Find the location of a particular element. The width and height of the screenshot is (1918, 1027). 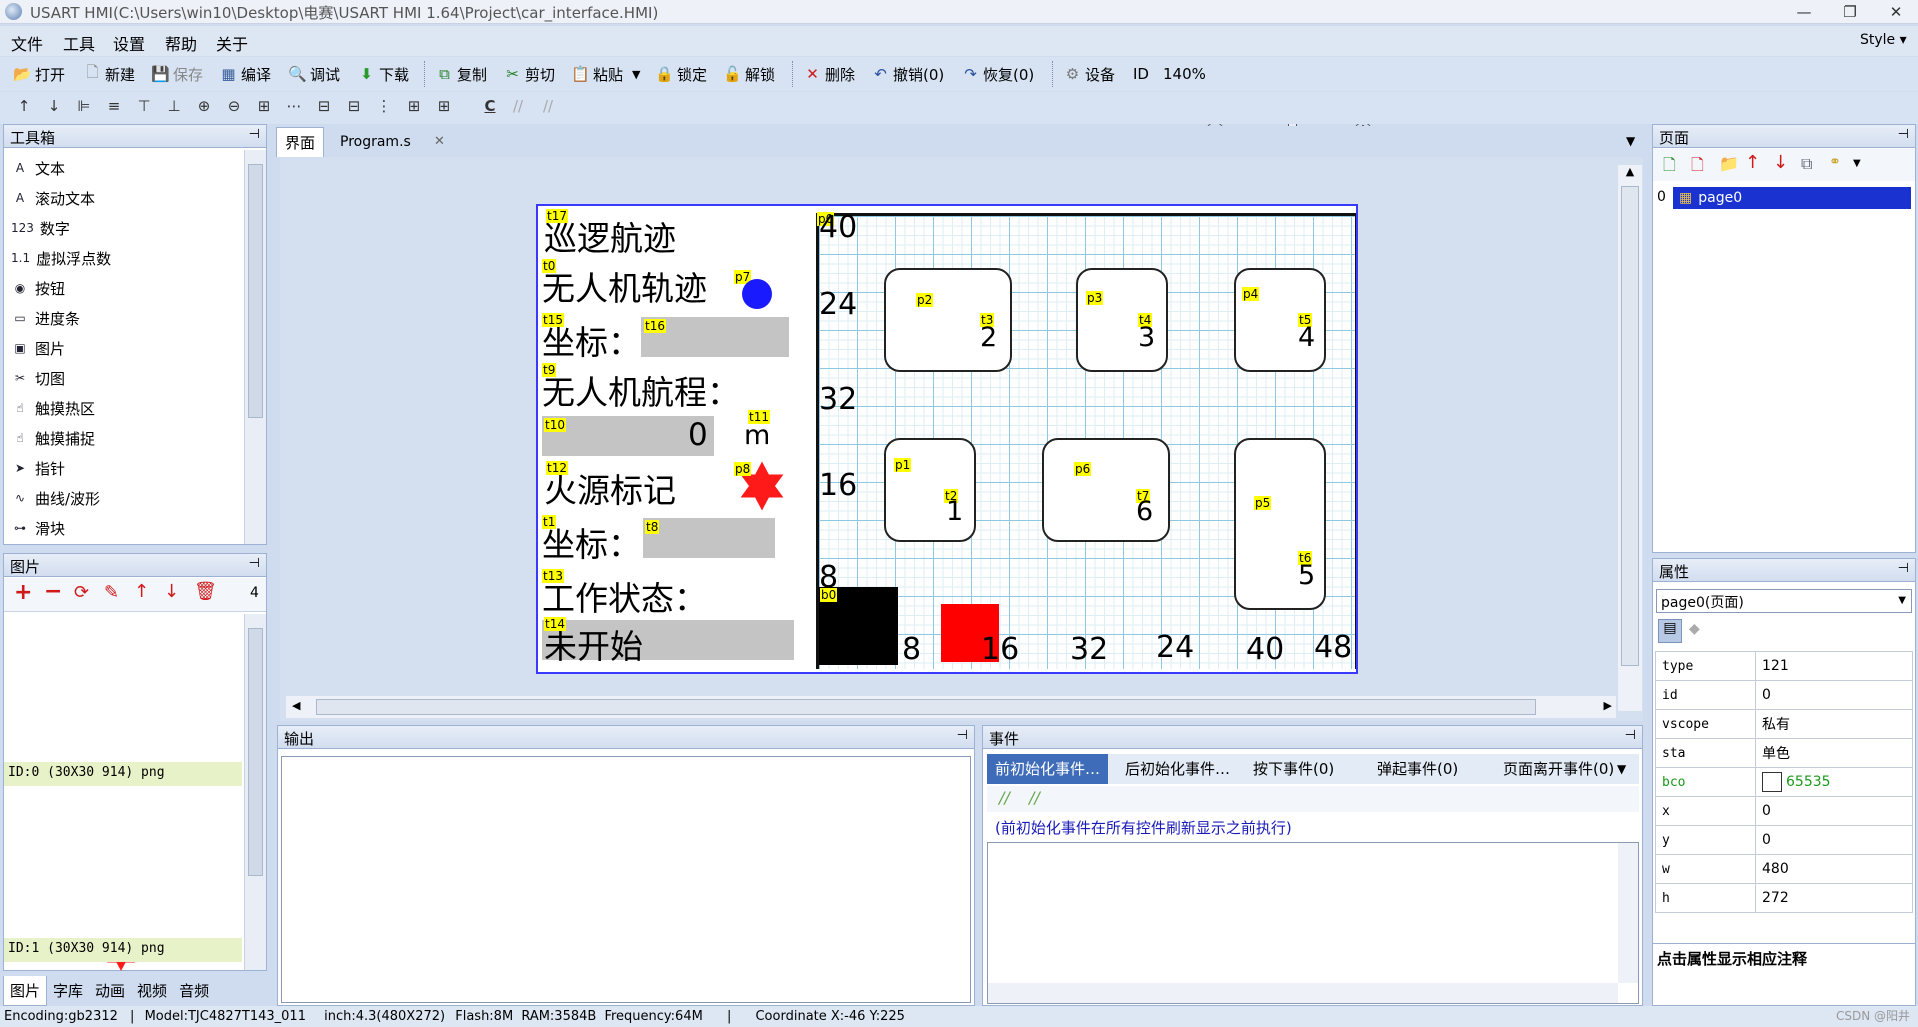

add-icon: + is located at coordinates (23, 592).